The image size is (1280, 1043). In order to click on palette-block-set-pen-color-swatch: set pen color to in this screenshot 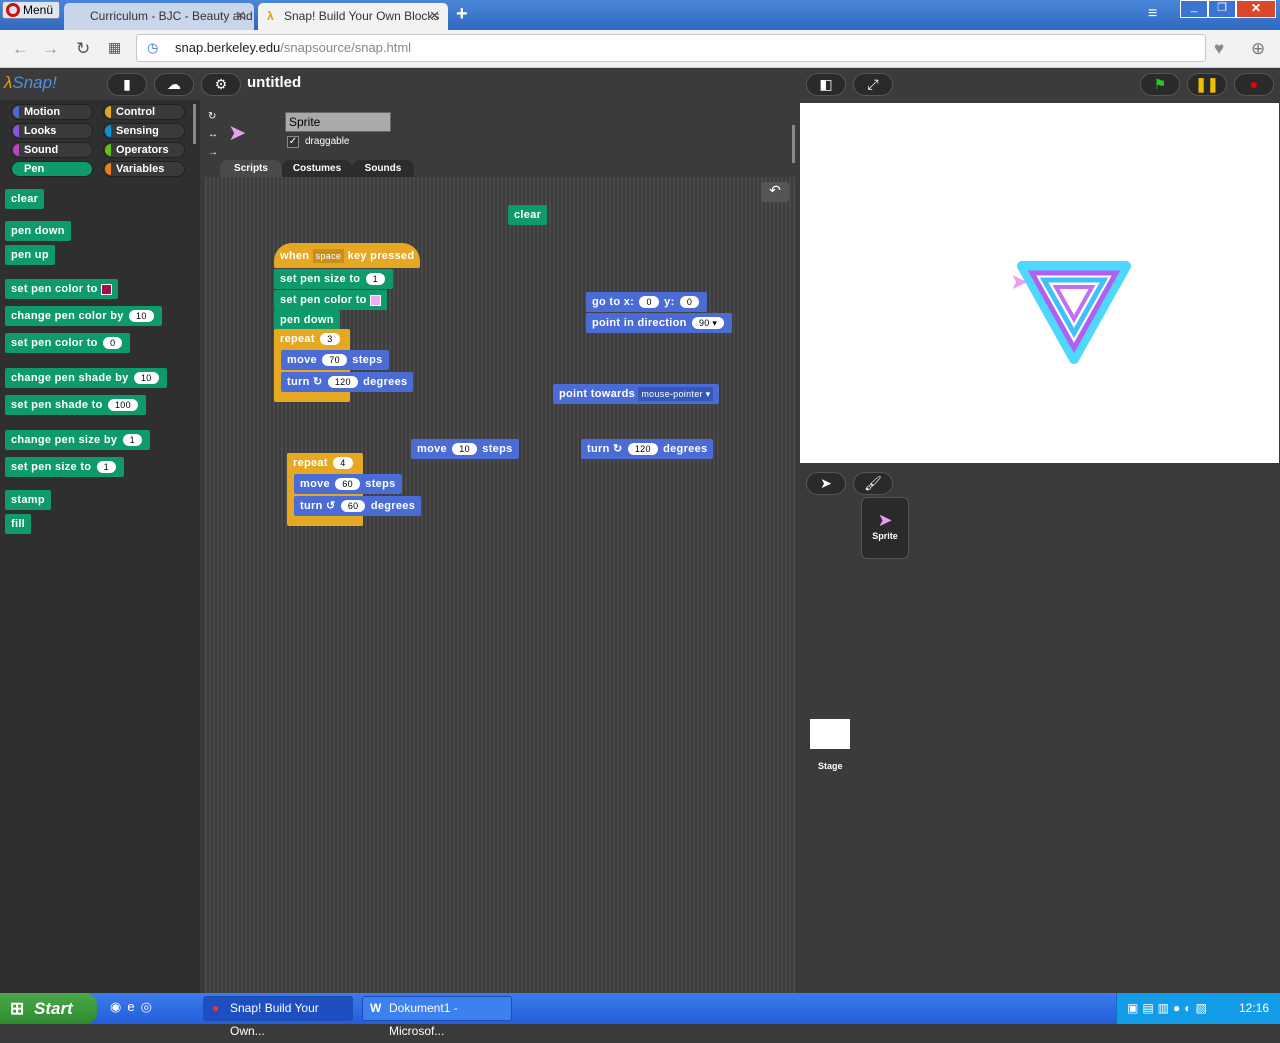, I will do `click(62, 289)`.